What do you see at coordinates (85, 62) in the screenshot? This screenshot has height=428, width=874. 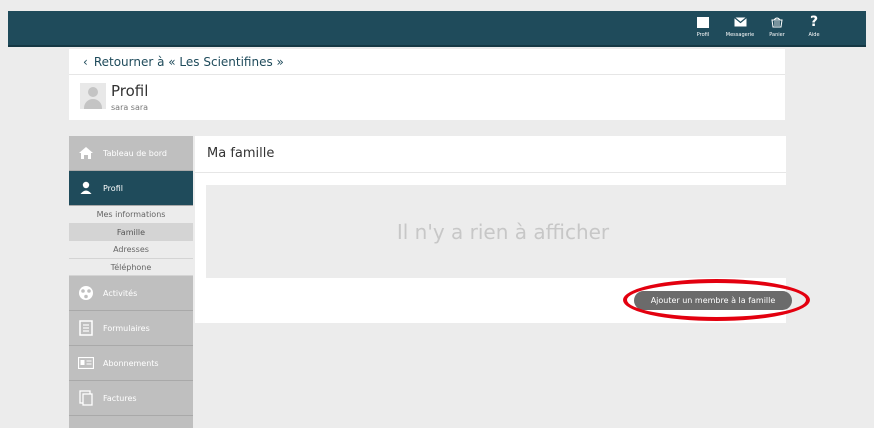 I see `chevron-left-icon: ‹` at bounding box center [85, 62].